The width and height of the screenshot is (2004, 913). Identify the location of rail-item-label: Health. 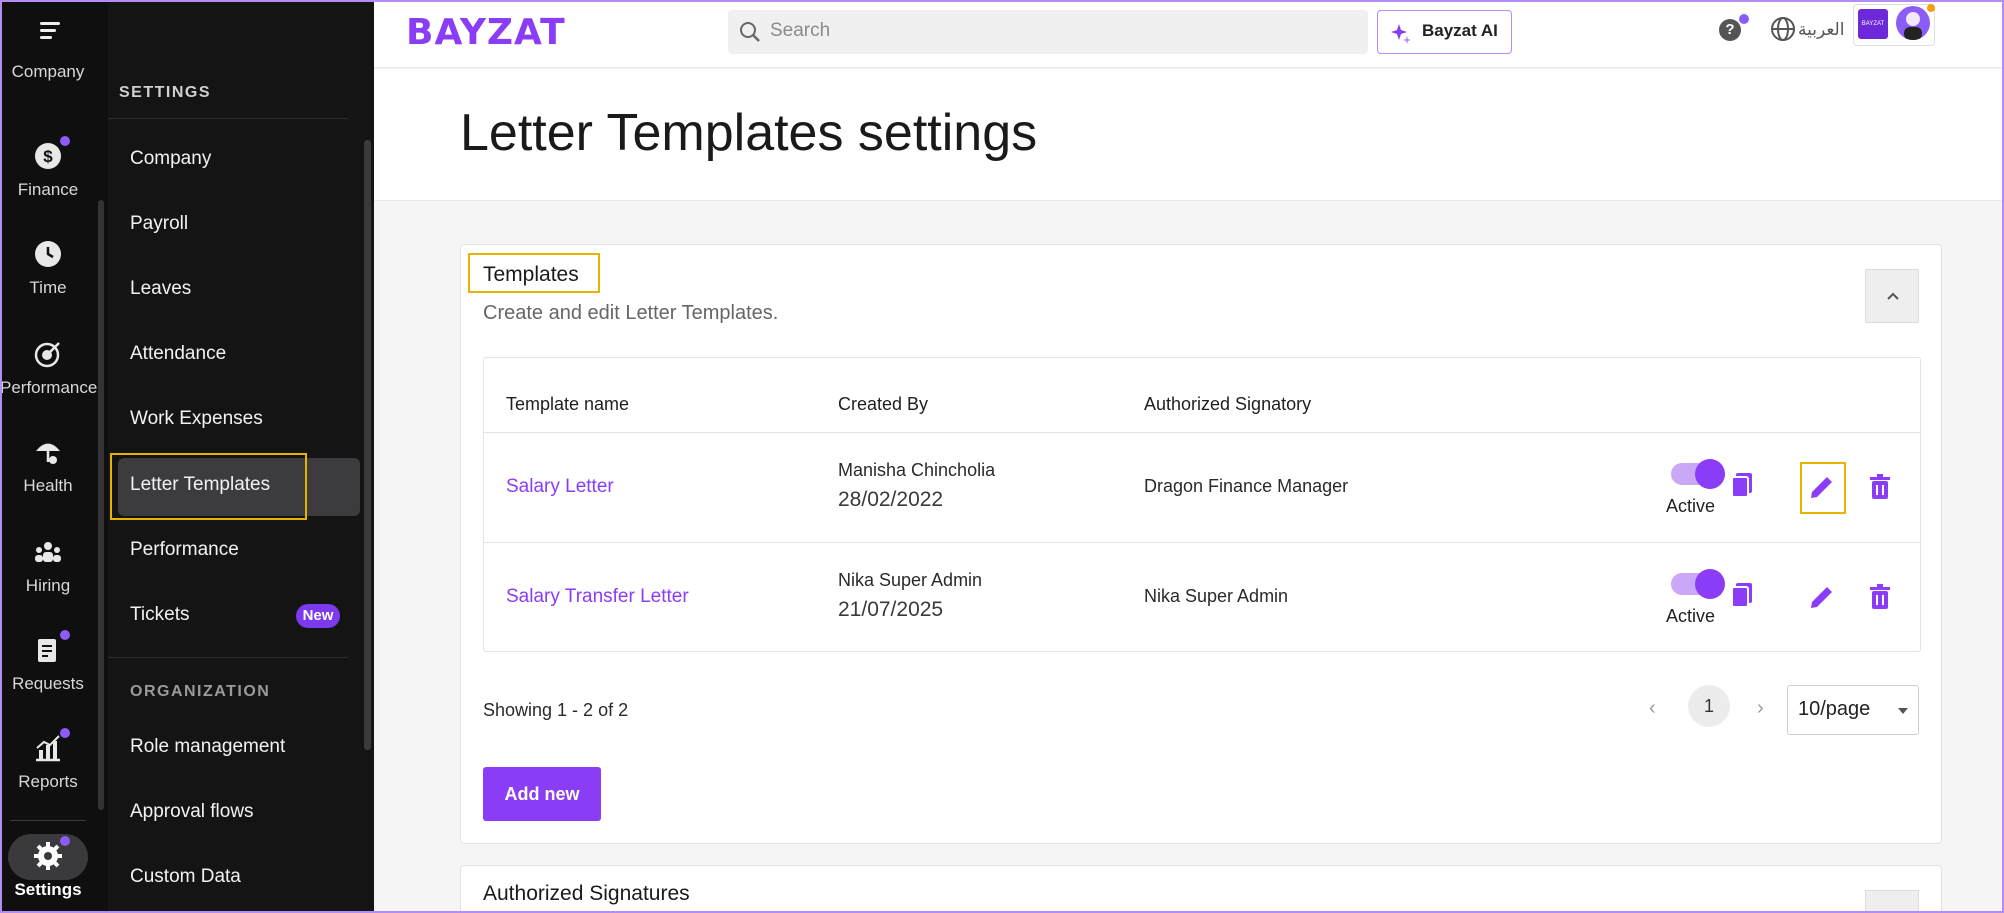
(48, 485).